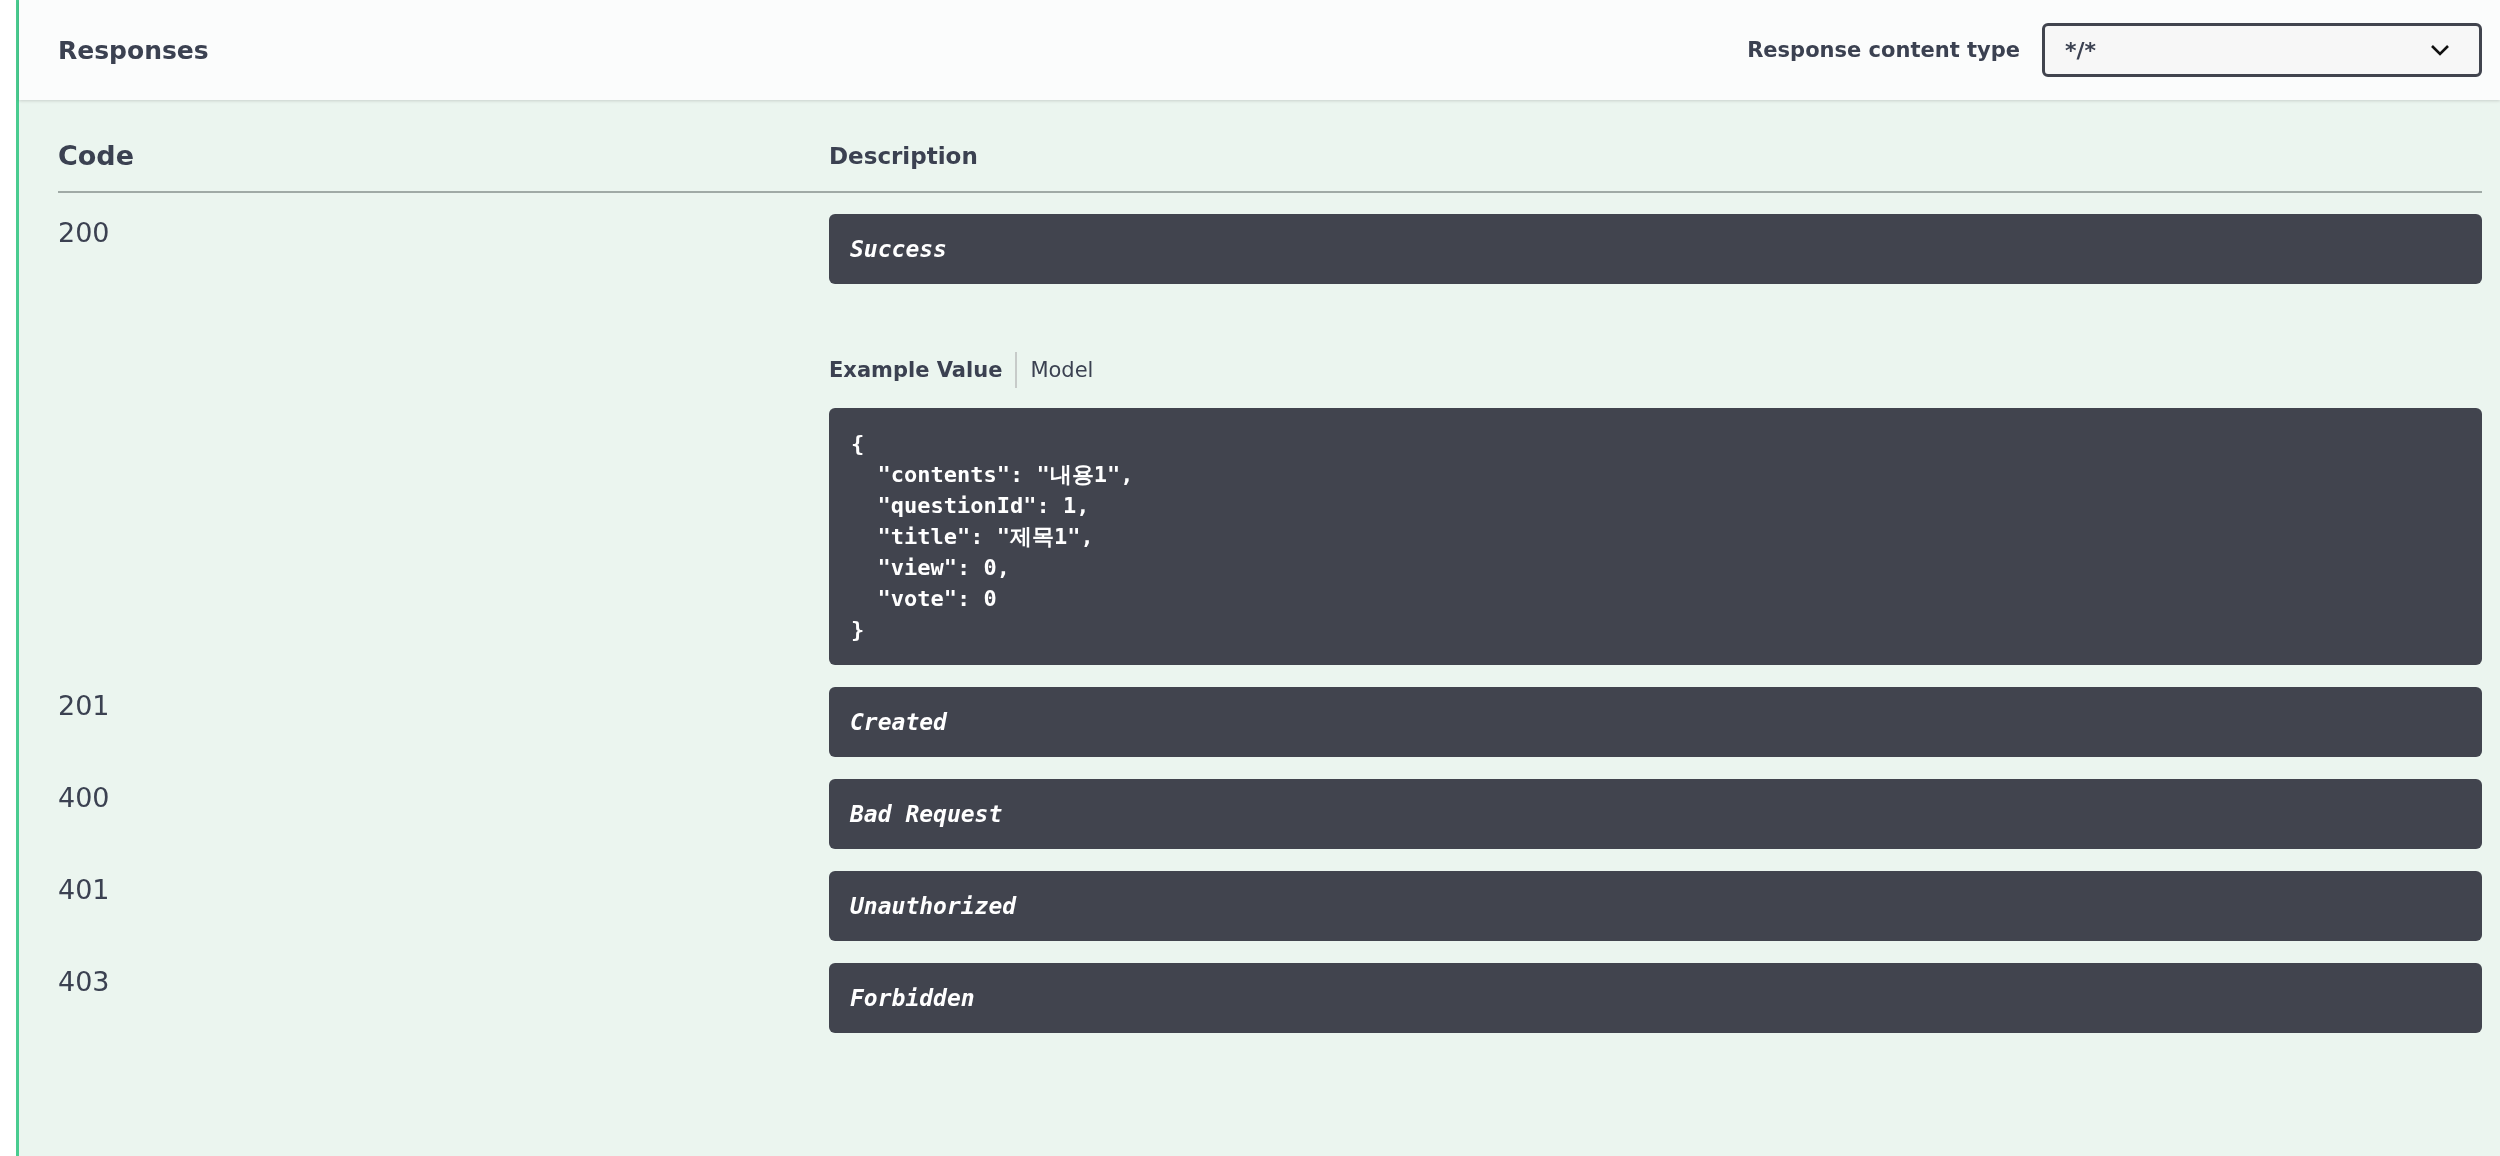 The image size is (2500, 1156). Describe the element at coordinates (96, 155) in the screenshot. I see `column-header: Code` at that location.